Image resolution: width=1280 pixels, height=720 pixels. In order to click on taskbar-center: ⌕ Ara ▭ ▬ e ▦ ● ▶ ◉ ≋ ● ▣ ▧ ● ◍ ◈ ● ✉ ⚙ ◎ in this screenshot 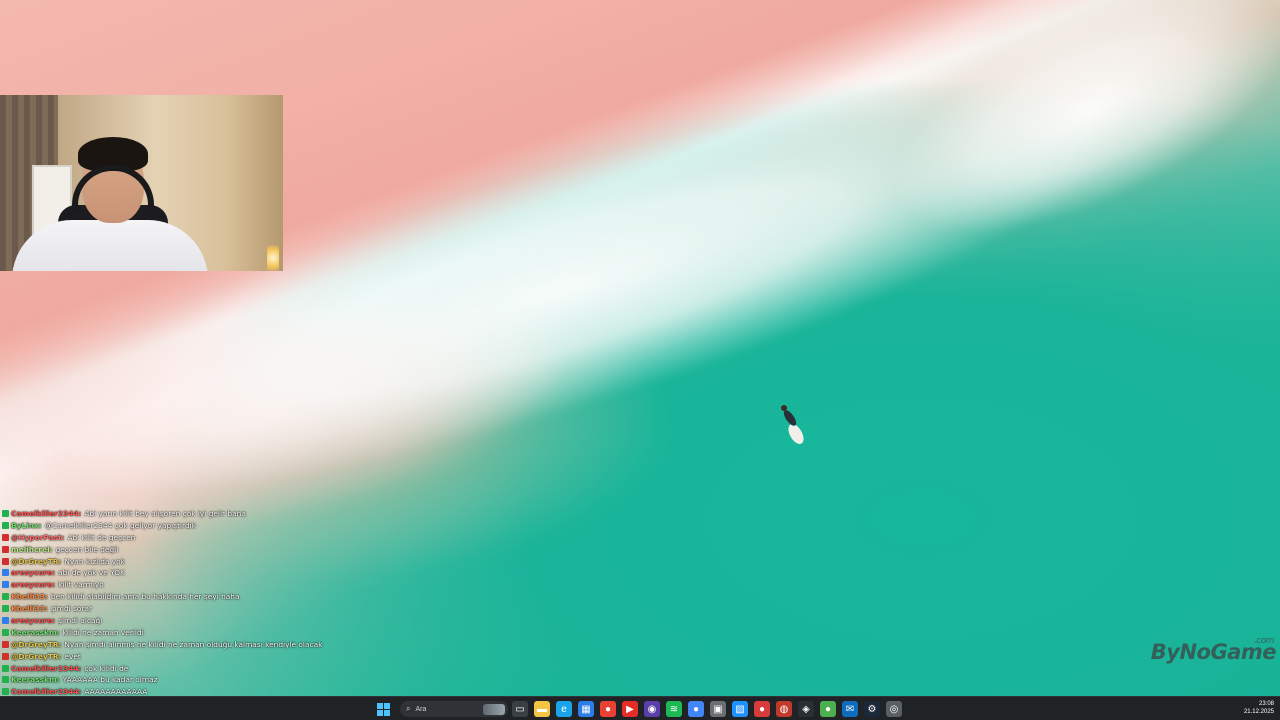, I will do `click(642, 709)`.